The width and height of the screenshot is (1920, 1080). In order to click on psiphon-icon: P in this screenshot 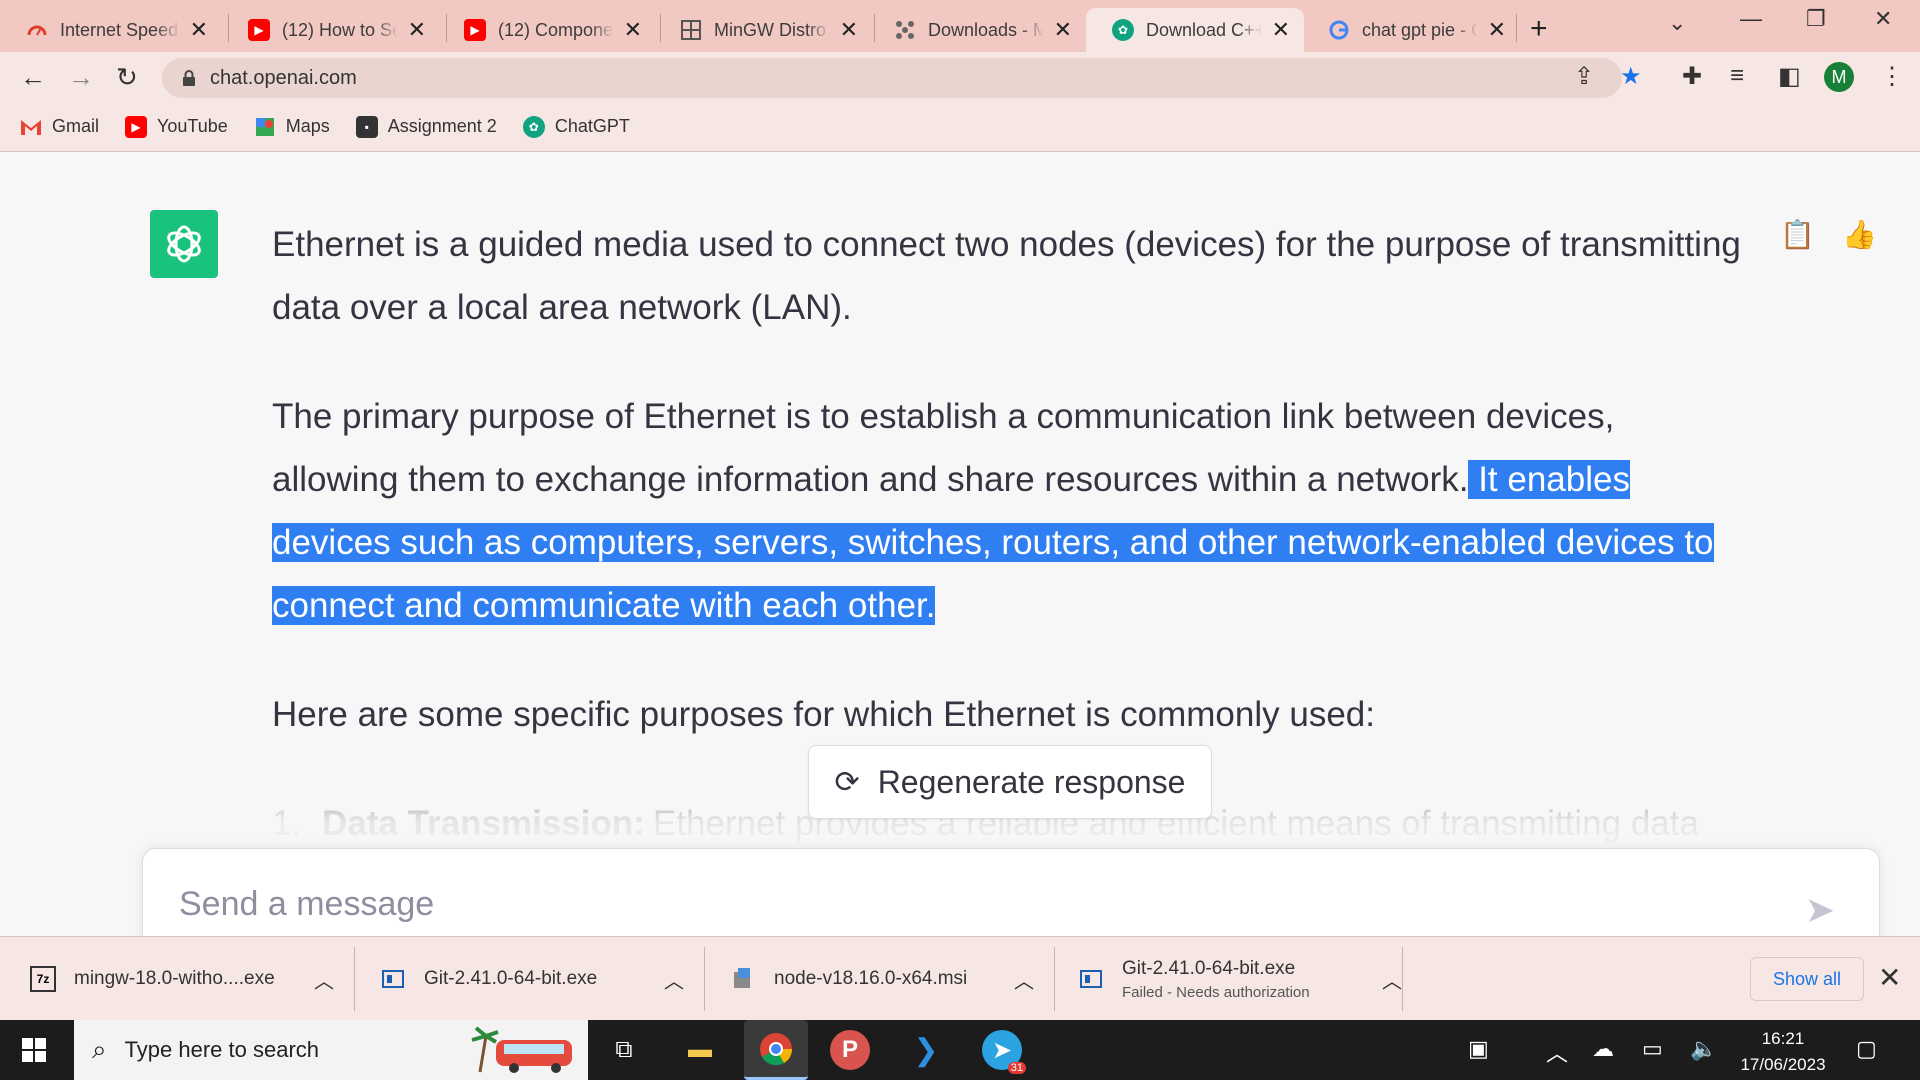, I will do `click(850, 1050)`.